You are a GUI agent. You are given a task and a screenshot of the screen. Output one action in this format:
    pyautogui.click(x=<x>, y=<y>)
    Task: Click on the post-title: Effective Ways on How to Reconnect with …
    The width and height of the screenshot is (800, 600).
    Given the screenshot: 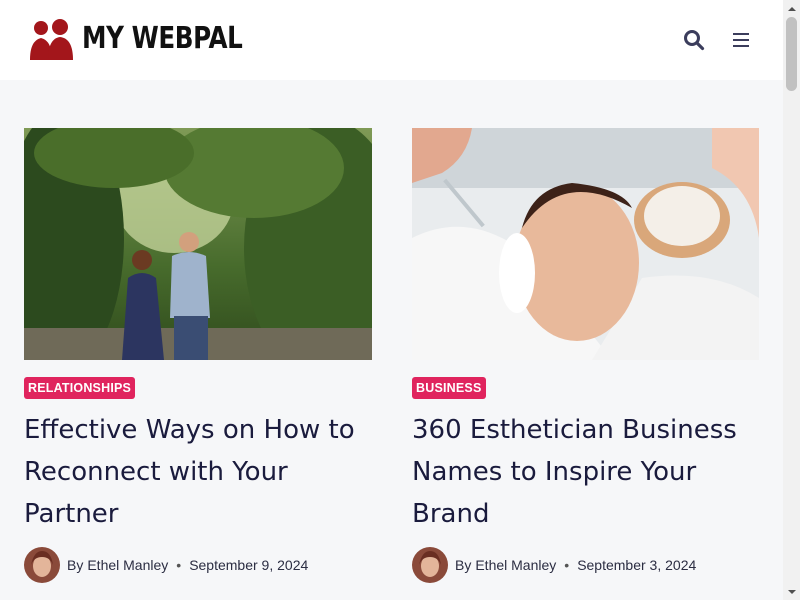 What is the action you would take?
    pyautogui.click(x=204, y=472)
    